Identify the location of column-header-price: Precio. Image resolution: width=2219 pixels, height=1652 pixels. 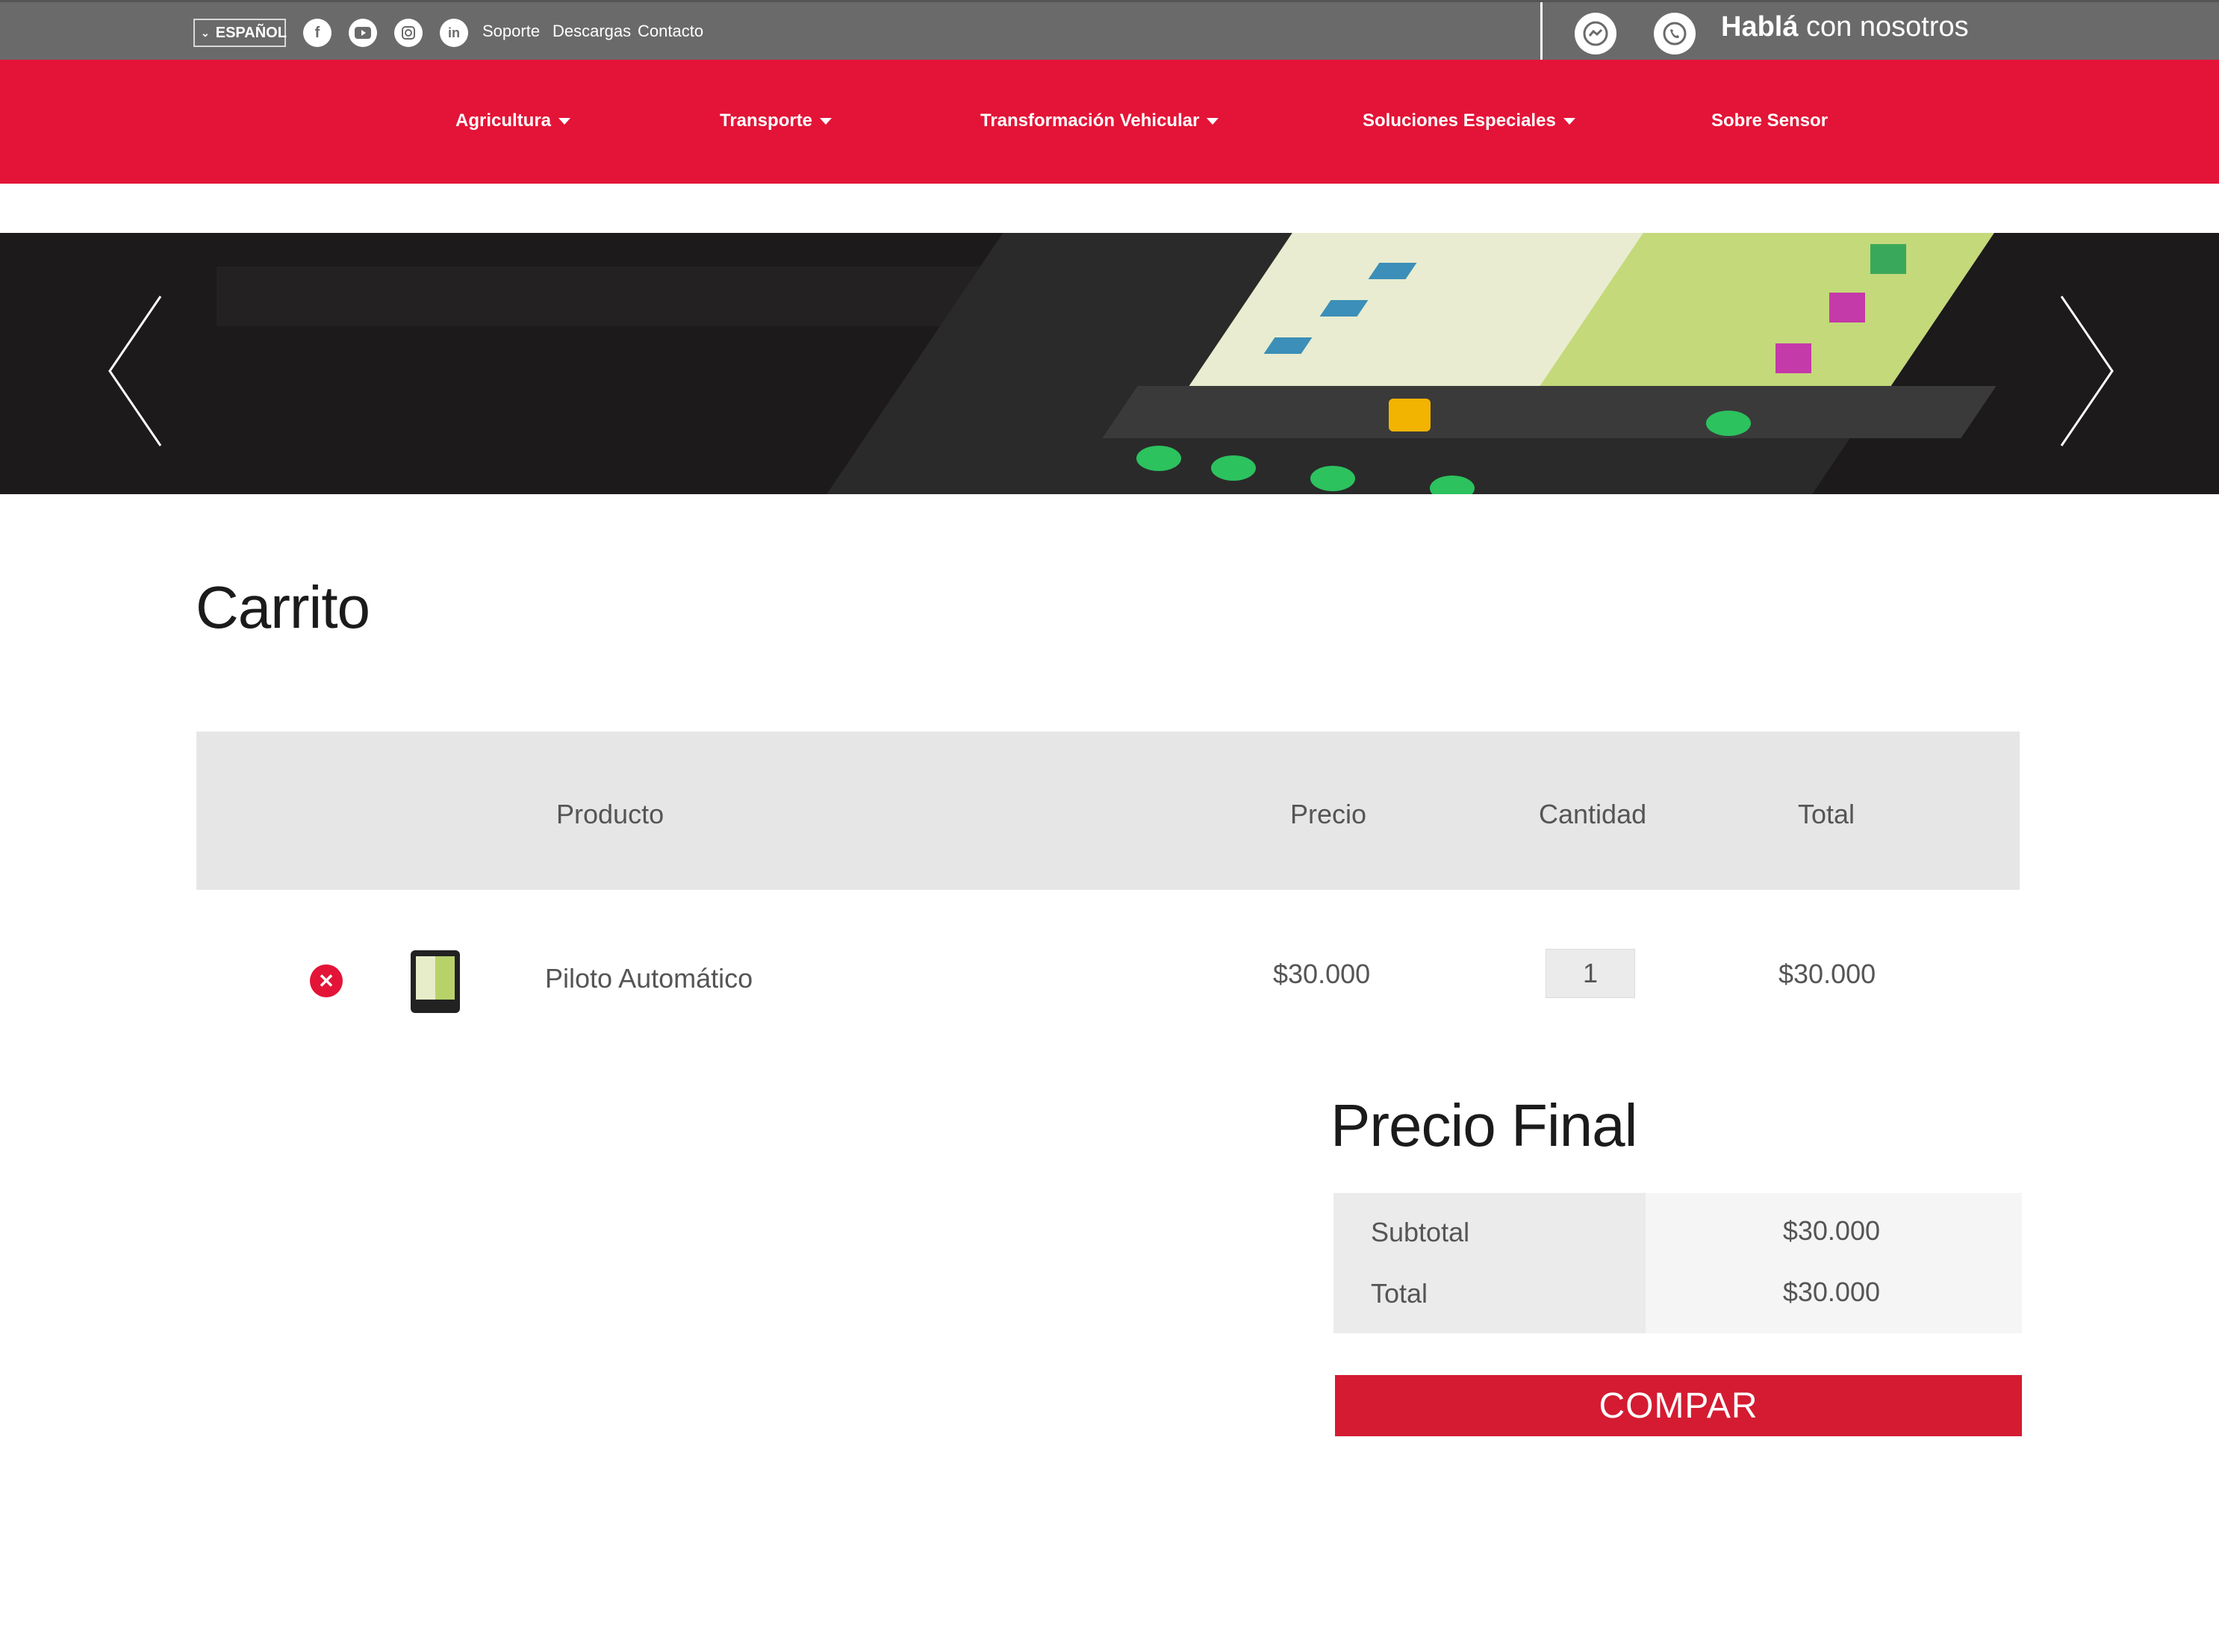
(1328, 814).